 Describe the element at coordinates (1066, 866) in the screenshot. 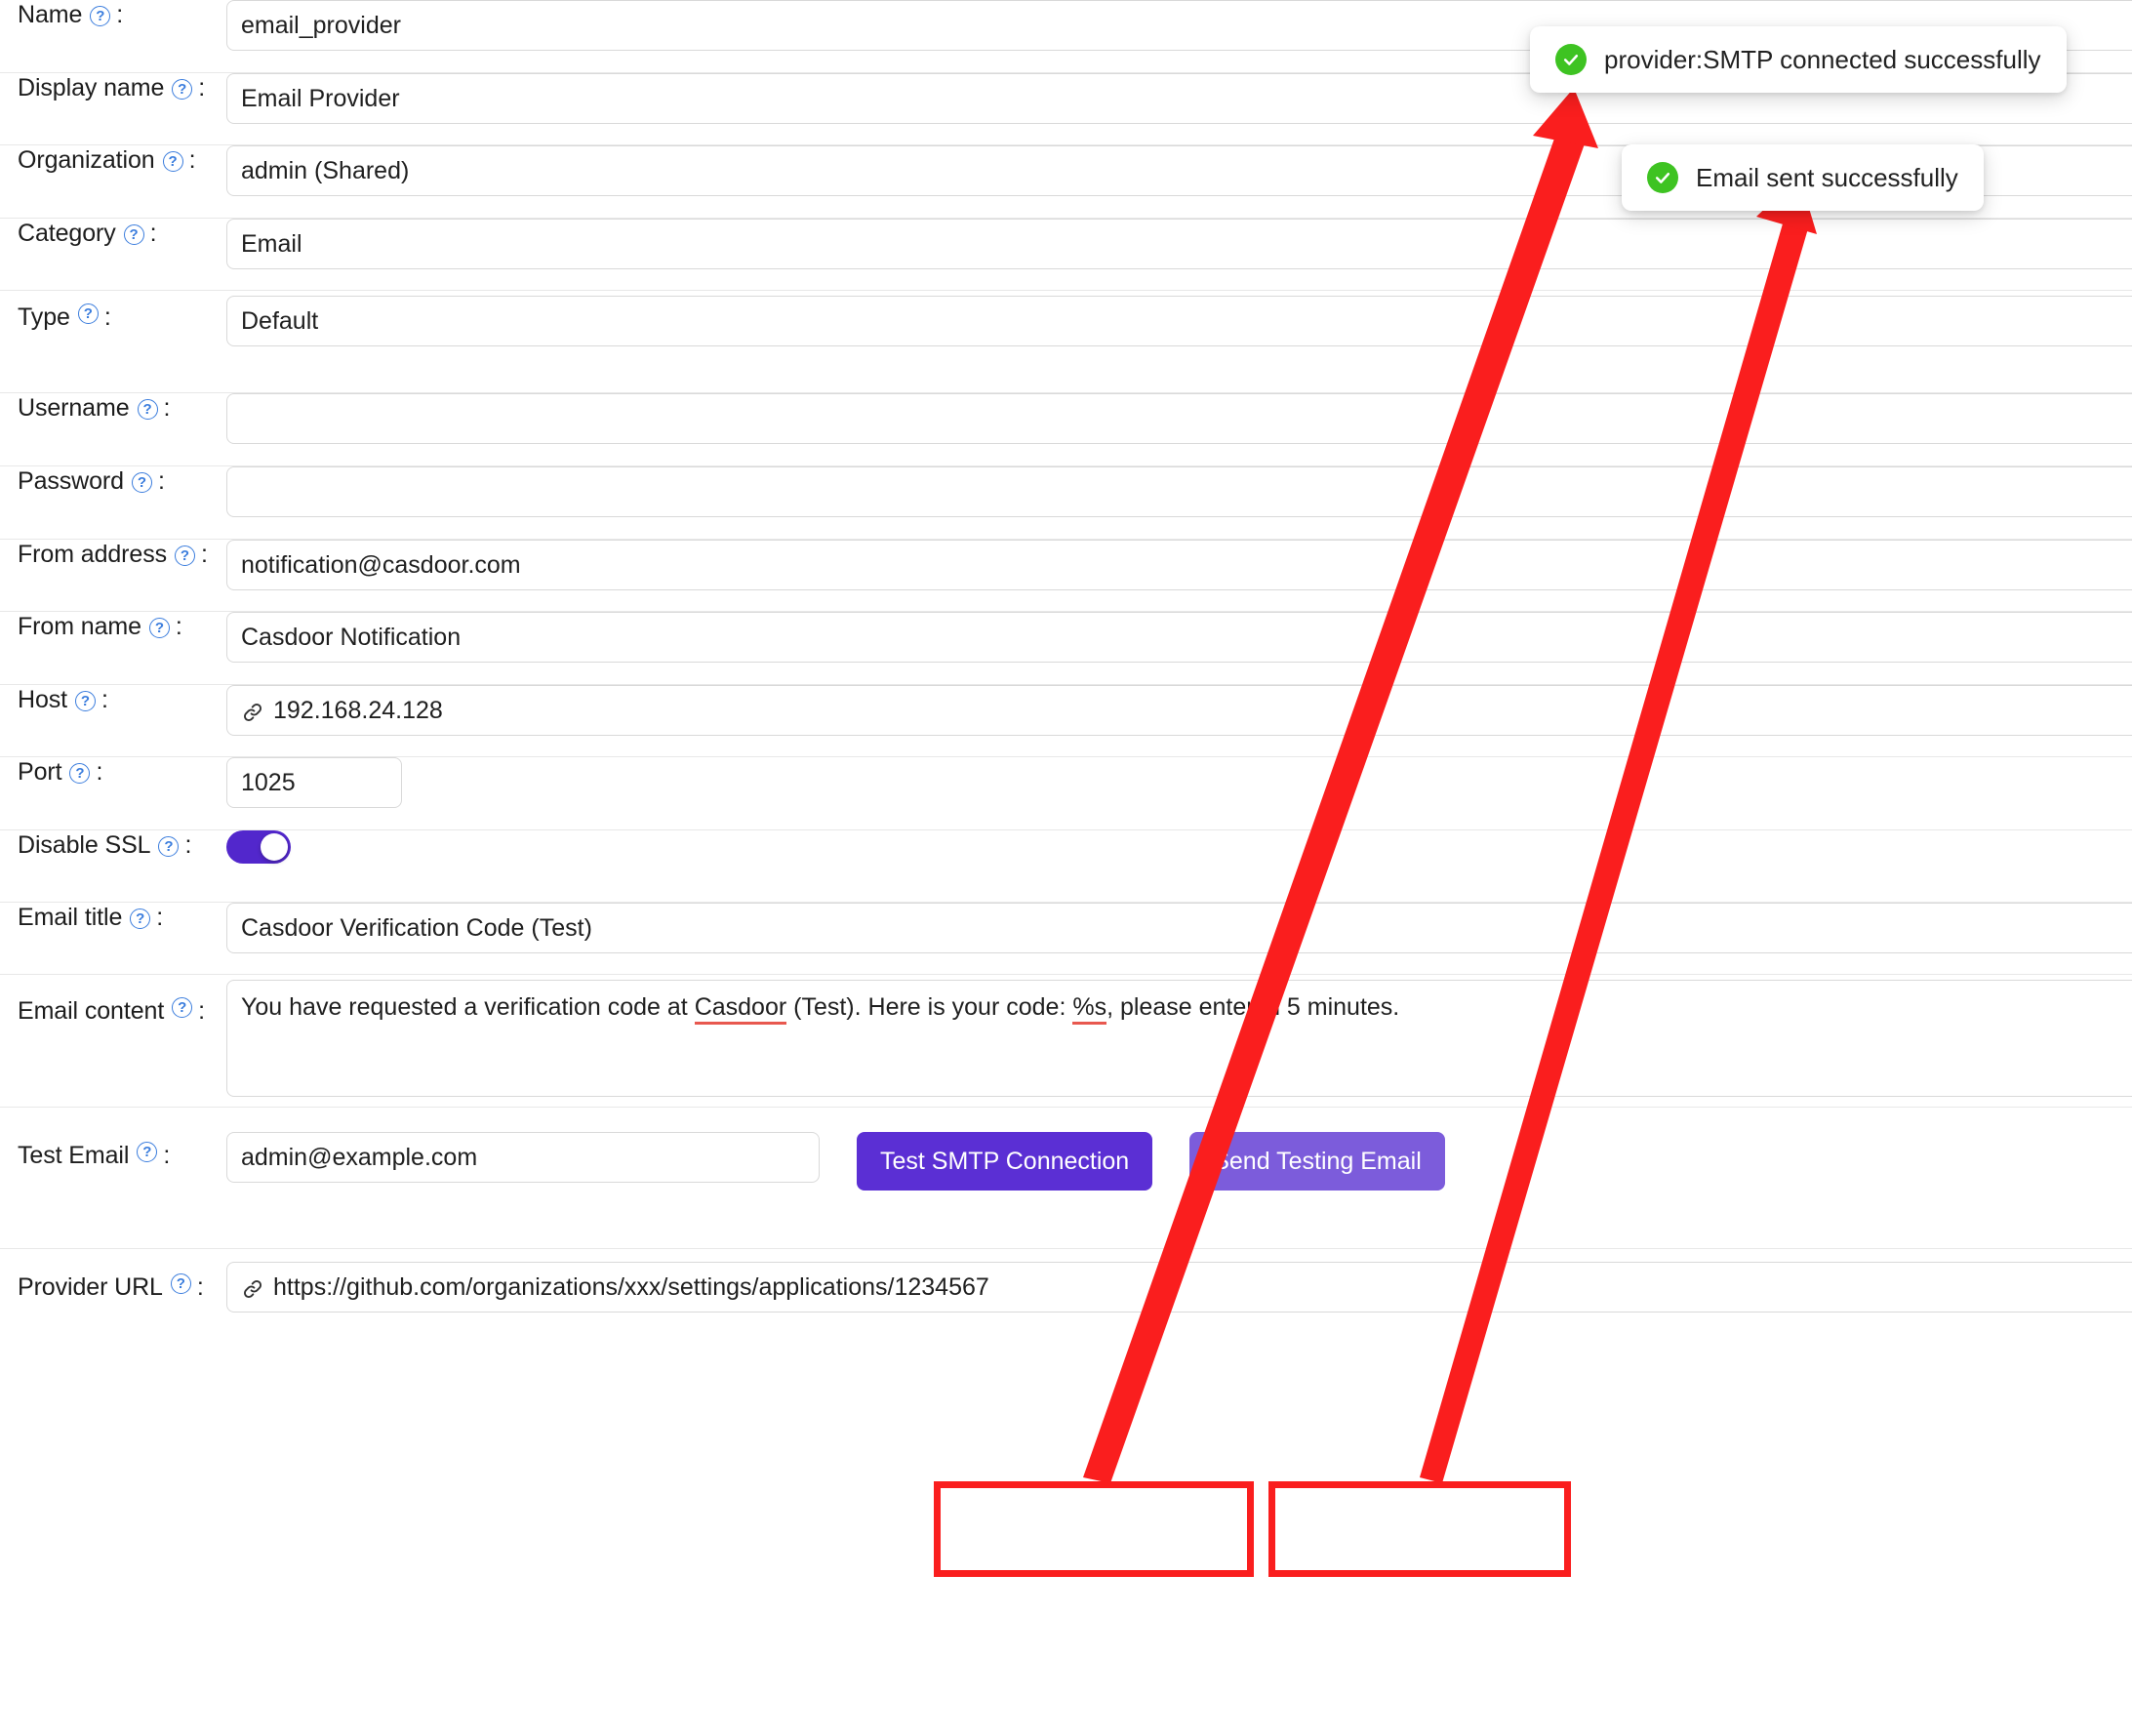

I see `form-row-disable-ssl: Disable SSL ? :` at that location.